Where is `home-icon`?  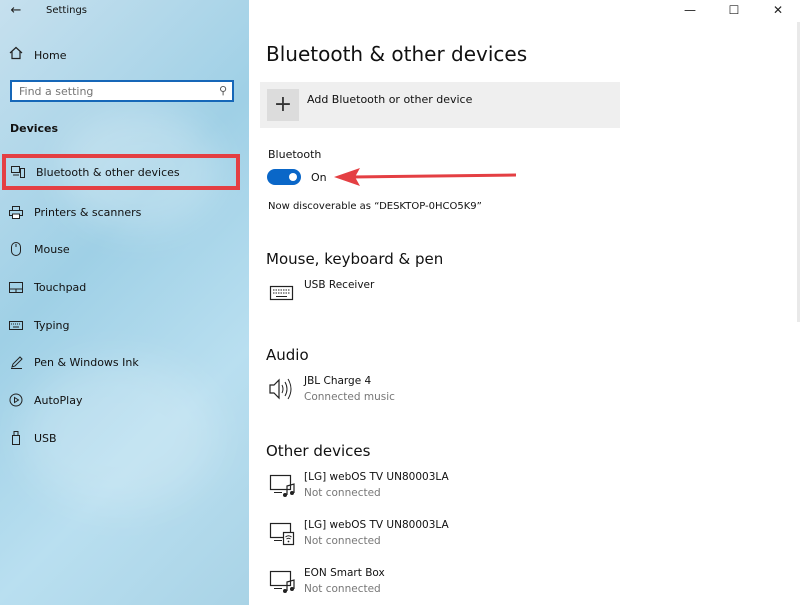 home-icon is located at coordinates (16, 55).